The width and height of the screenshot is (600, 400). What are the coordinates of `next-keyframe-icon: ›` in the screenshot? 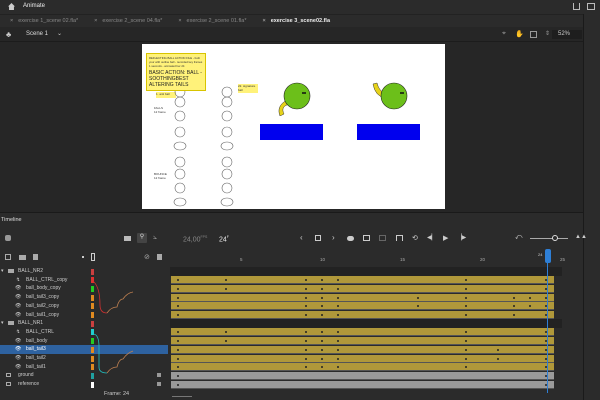 It's located at (333, 237).